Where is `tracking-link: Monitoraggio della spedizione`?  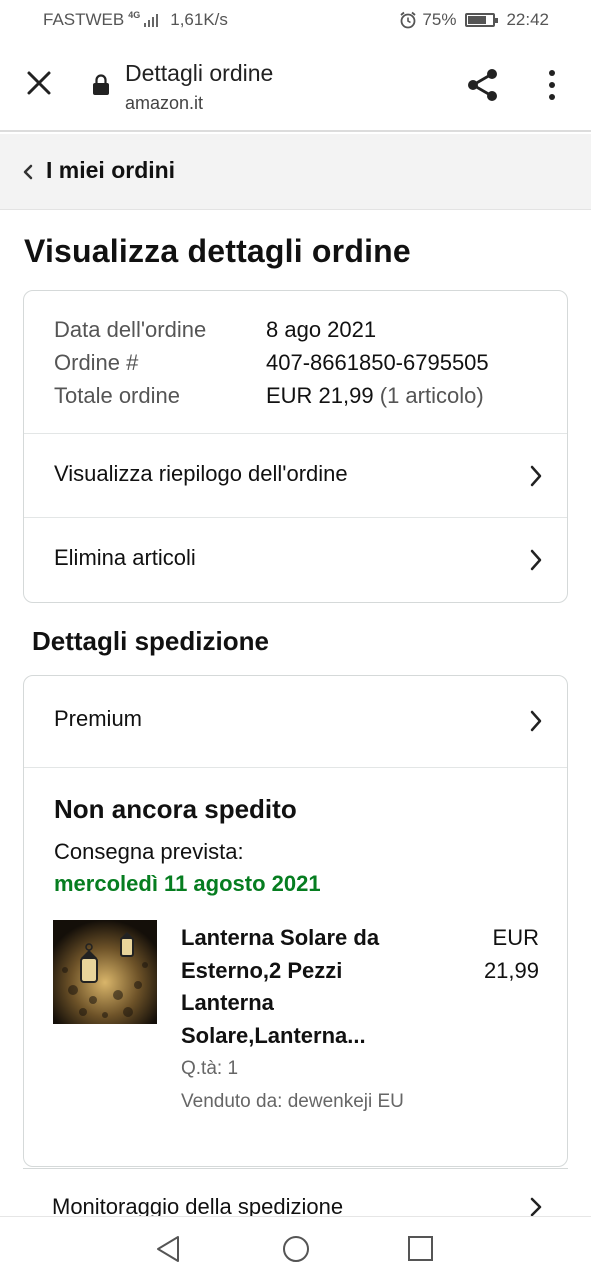 tracking-link: Monitoraggio della spedizione is located at coordinates (295, 1196).